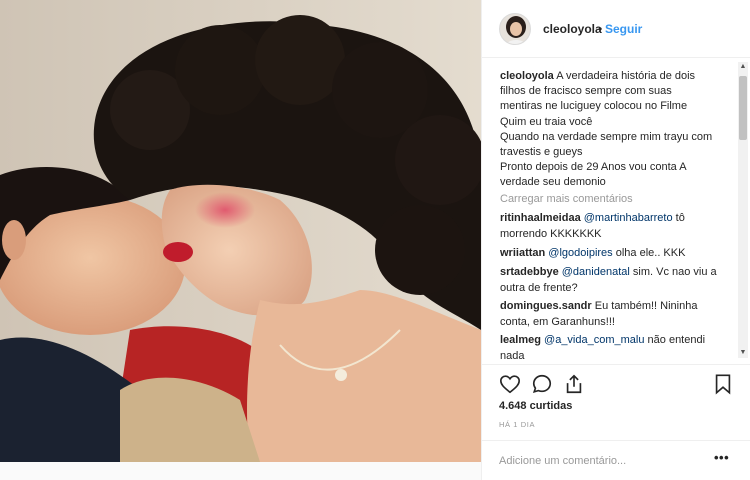 Image resolution: width=750 pixels, height=480 pixels. I want to click on comment-text: Eu também!! Nininha, so click(646, 306).